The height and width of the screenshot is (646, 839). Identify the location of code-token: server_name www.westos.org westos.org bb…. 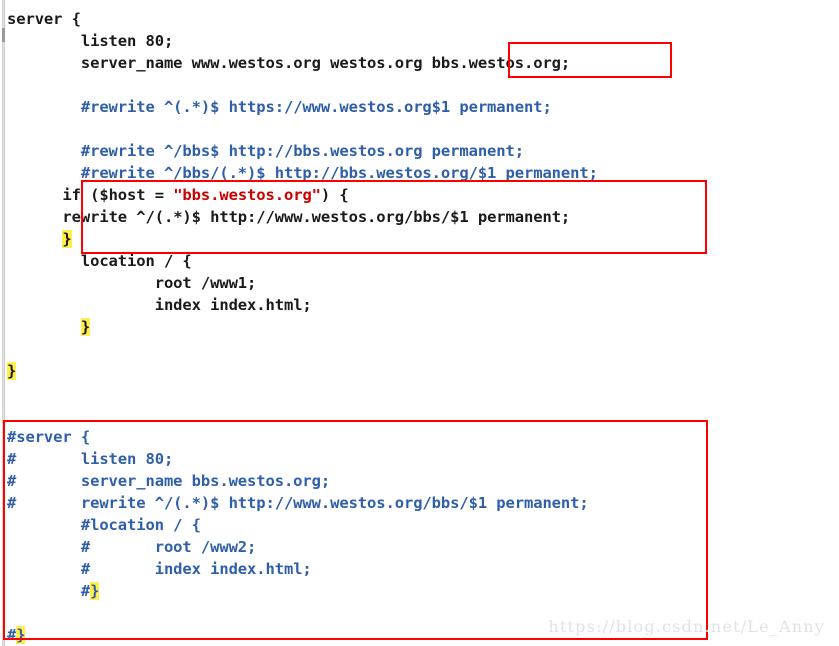
(325, 63).